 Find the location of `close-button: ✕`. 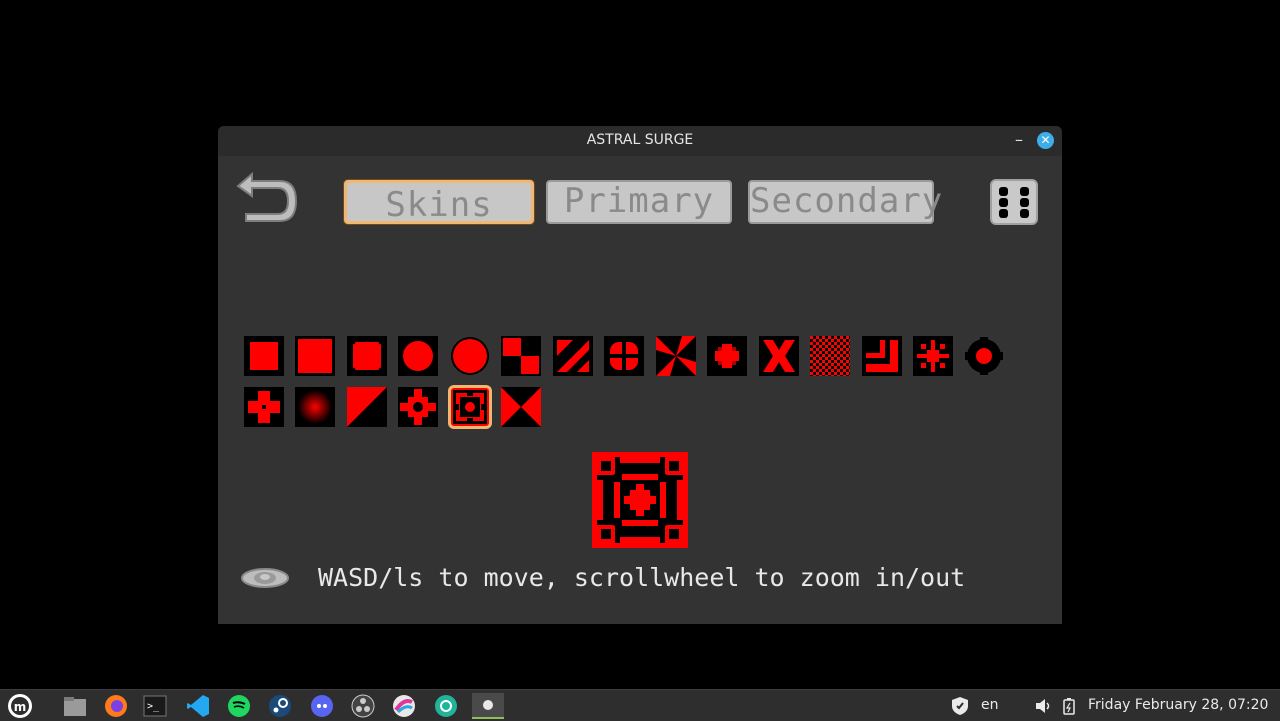

close-button: ✕ is located at coordinates (1045, 140).